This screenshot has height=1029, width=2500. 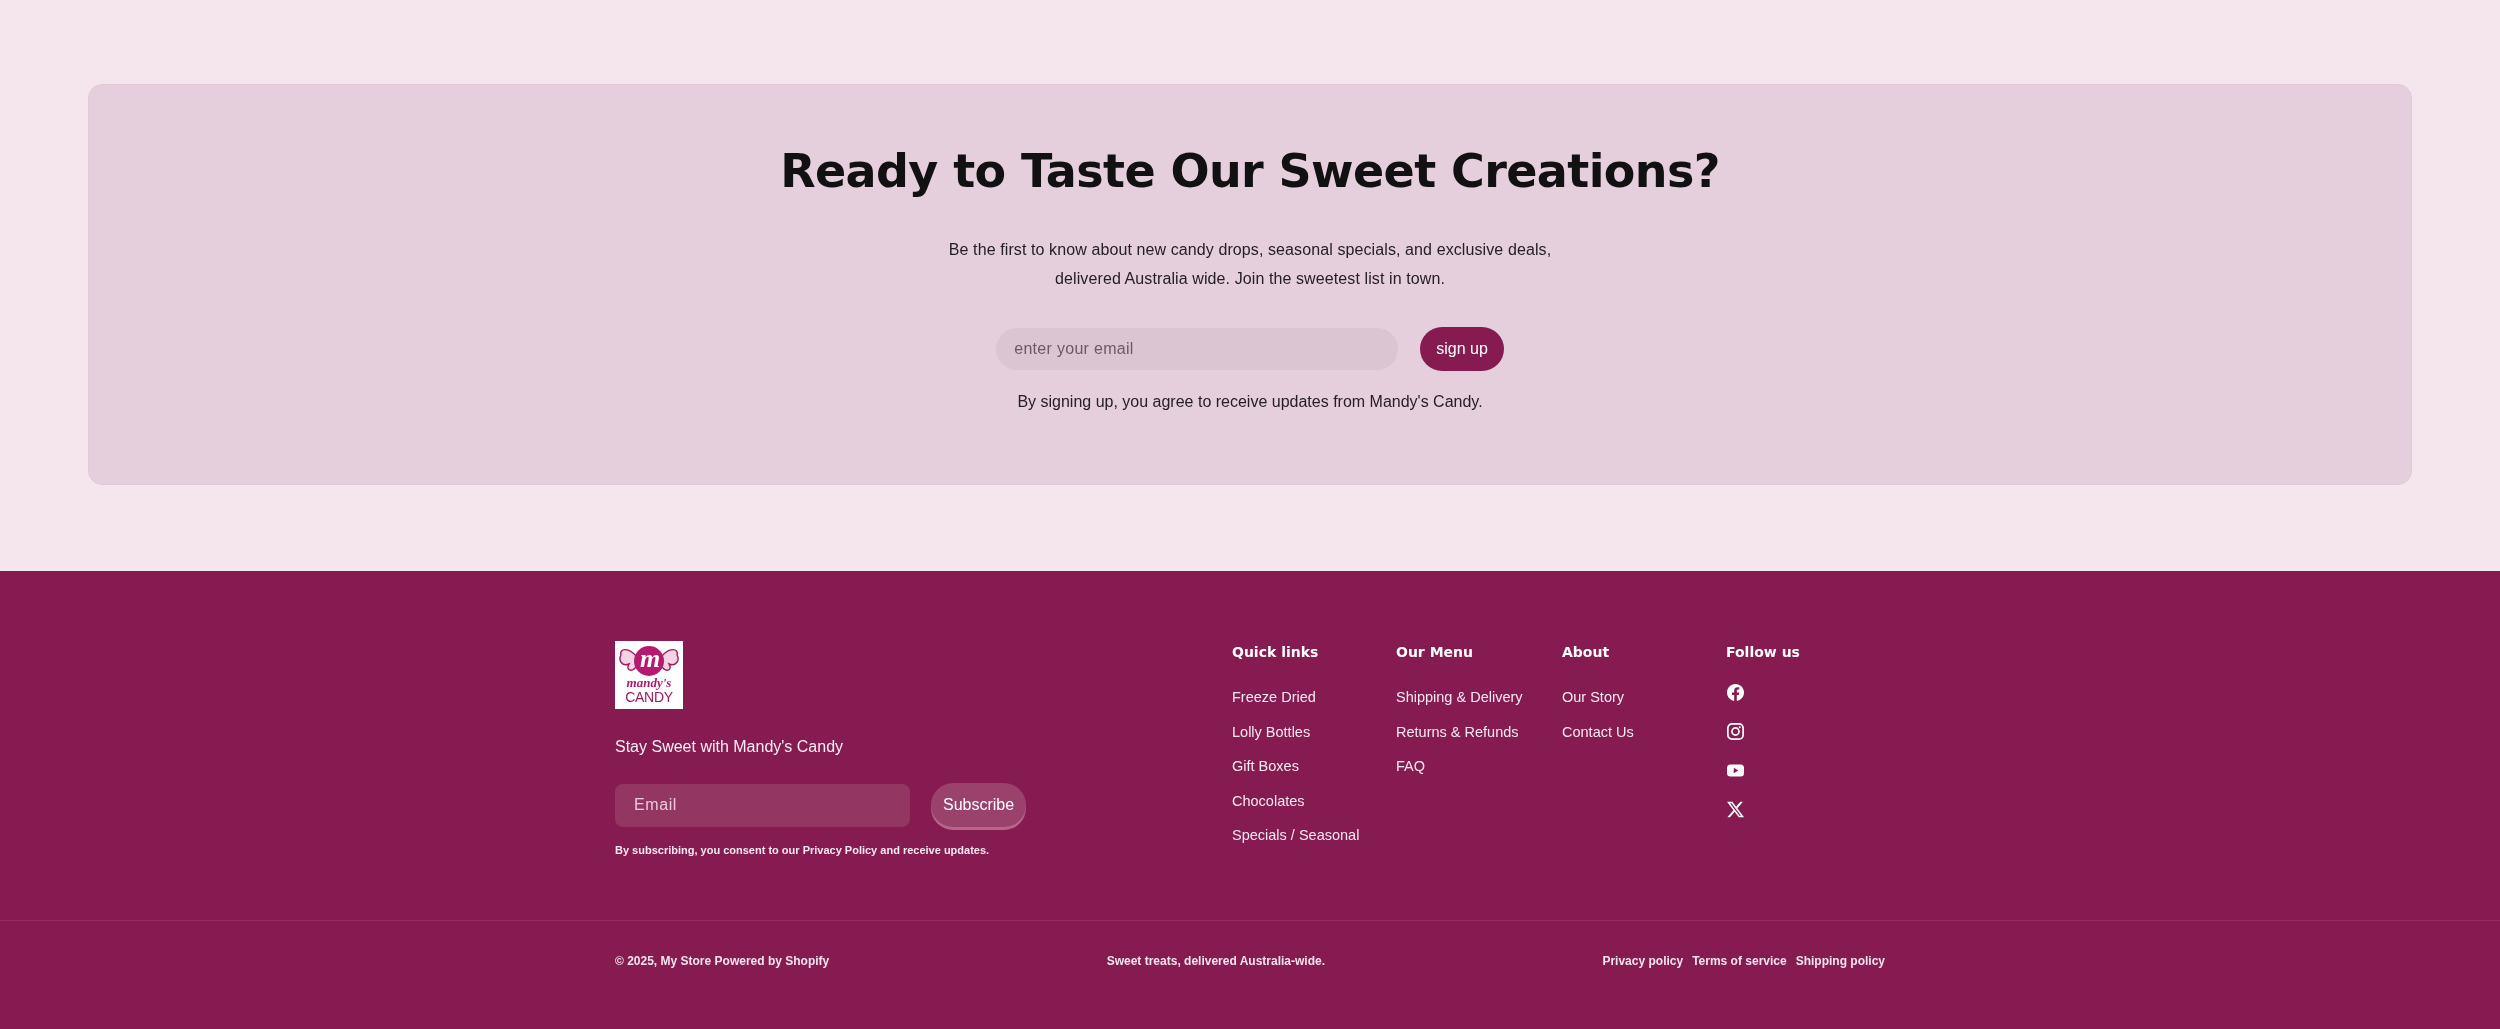 I want to click on copyright-text: © 2025, My Store Powered by Shopify, so click(x=722, y=961).